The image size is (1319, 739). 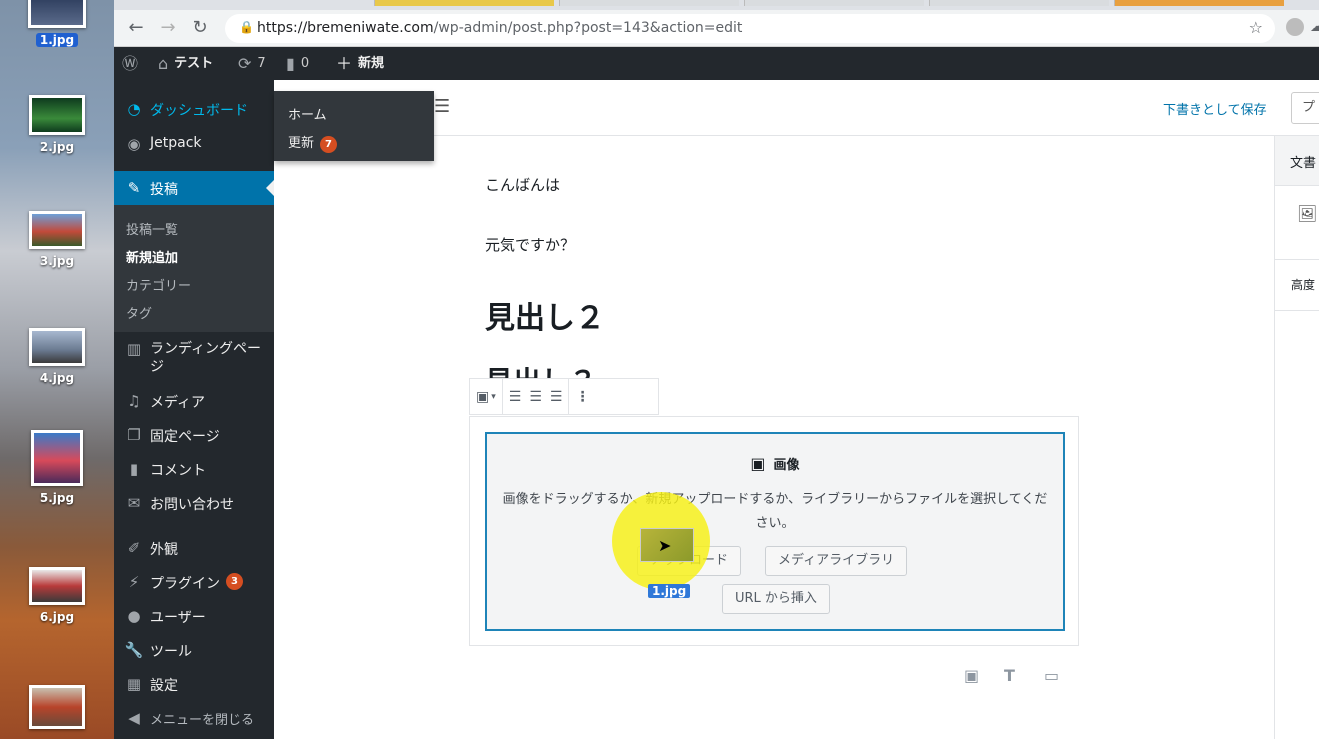 What do you see at coordinates (194, 685) in the screenshot?
I see `menu-settings: ▦ 設定` at bounding box center [194, 685].